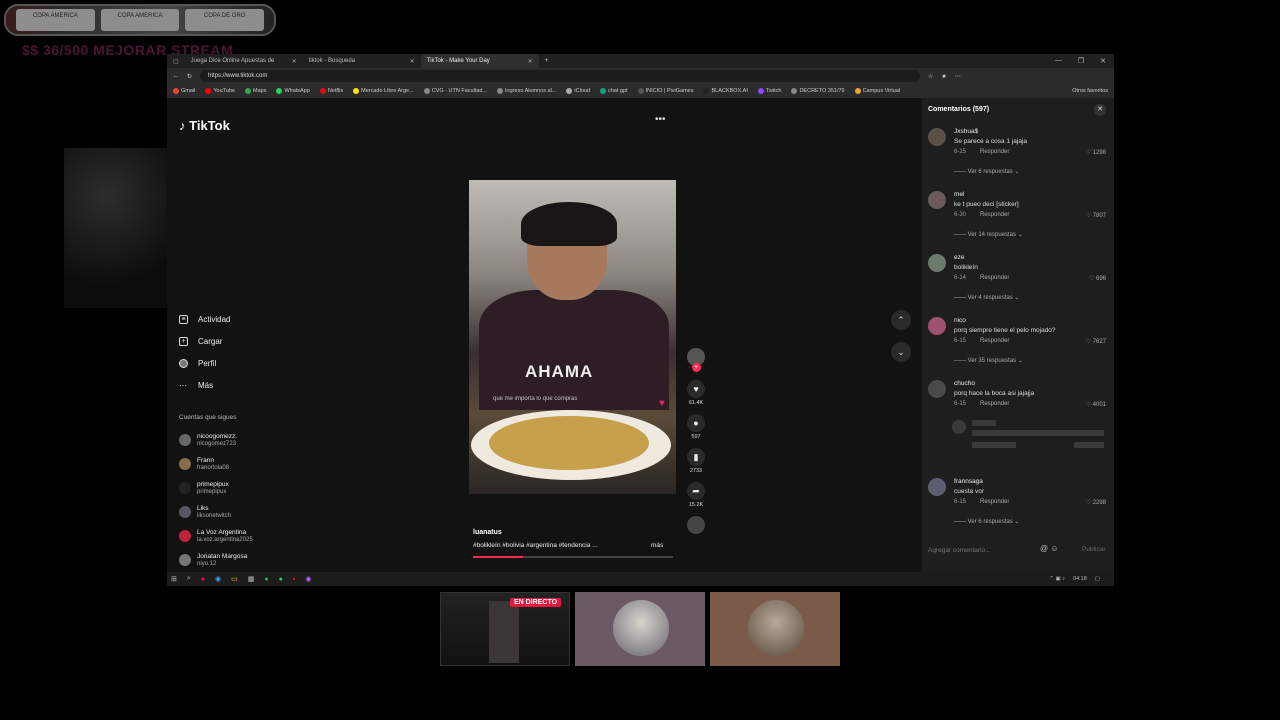 This screenshot has height=720, width=1280. I want to click on favorites-icon: ★, so click(943, 76).